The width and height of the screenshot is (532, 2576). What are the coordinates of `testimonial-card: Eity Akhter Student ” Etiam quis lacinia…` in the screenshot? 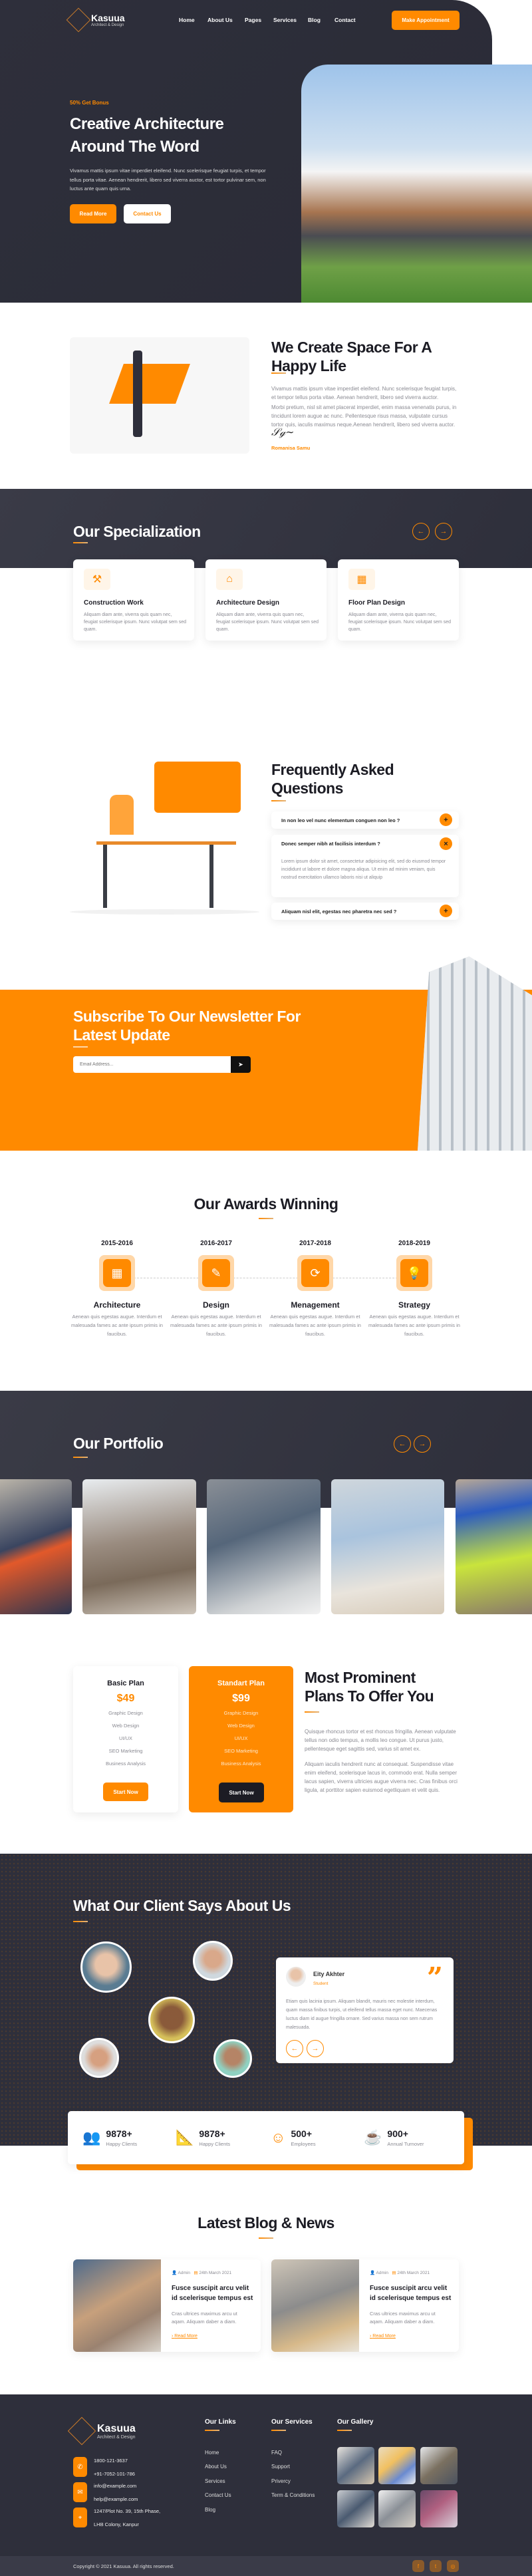 It's located at (365, 2010).